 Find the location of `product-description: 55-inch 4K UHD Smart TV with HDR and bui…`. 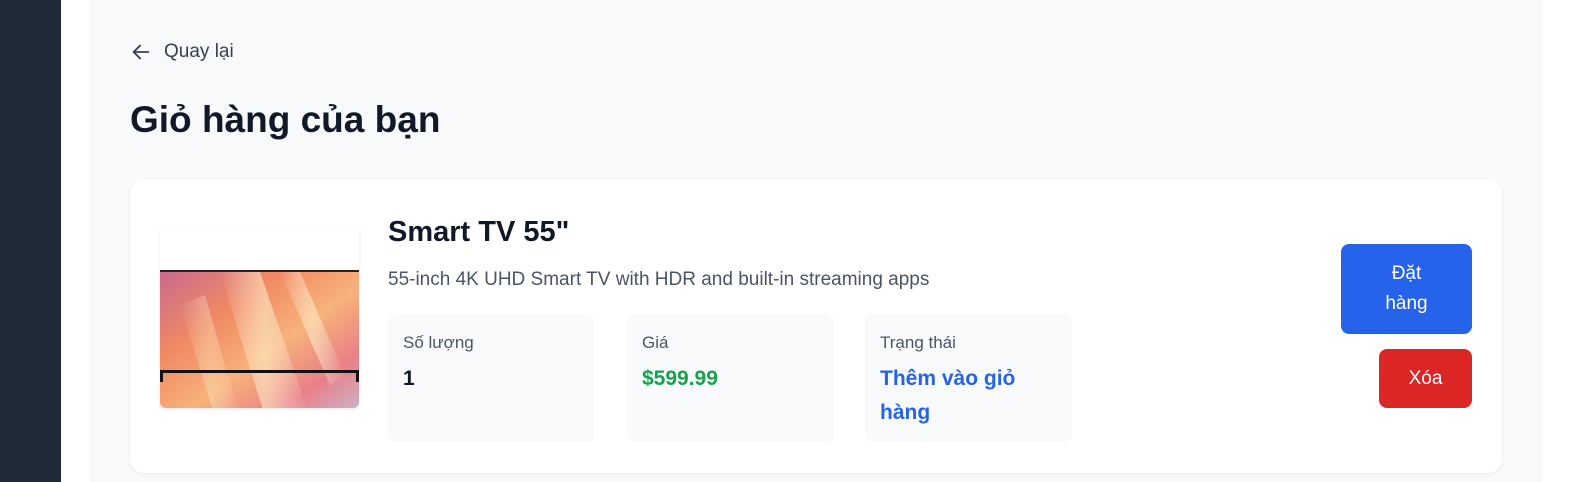

product-description: 55-inch 4K UHD Smart TV with HDR and bui… is located at coordinates (659, 279).